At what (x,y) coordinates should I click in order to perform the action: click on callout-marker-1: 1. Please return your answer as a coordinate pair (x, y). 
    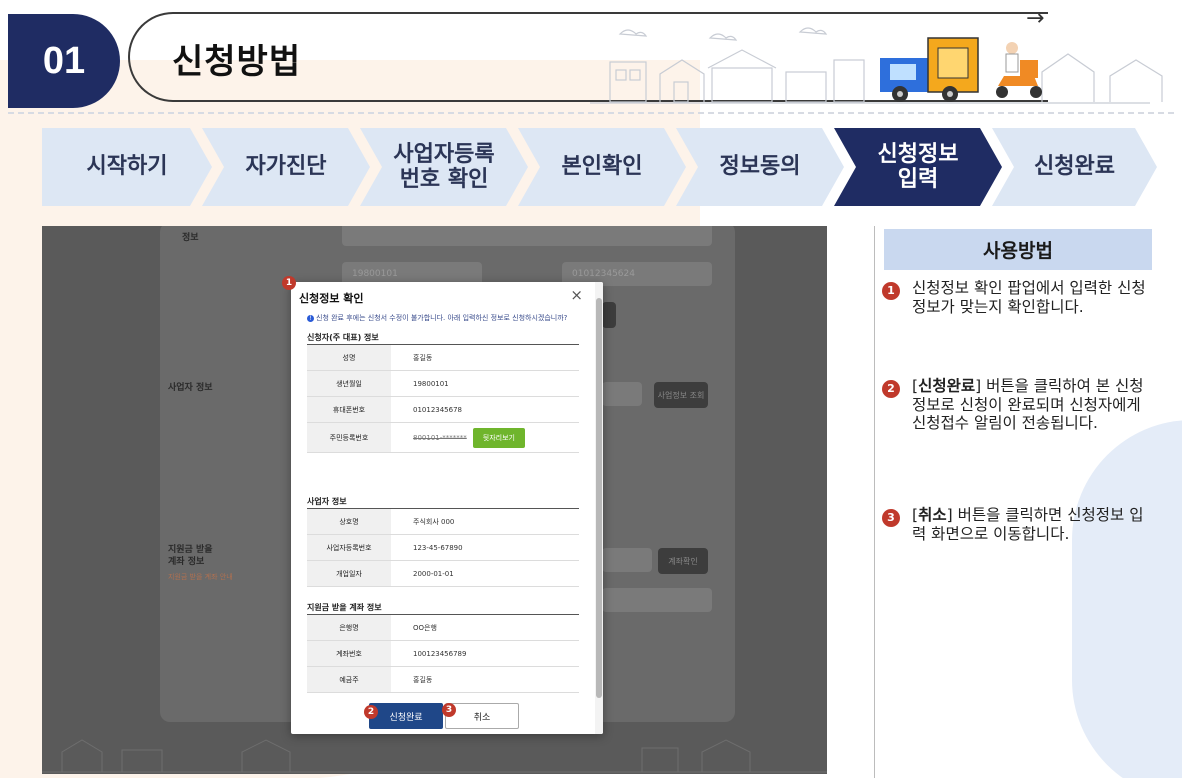
    Looking at the image, I should click on (289, 283).